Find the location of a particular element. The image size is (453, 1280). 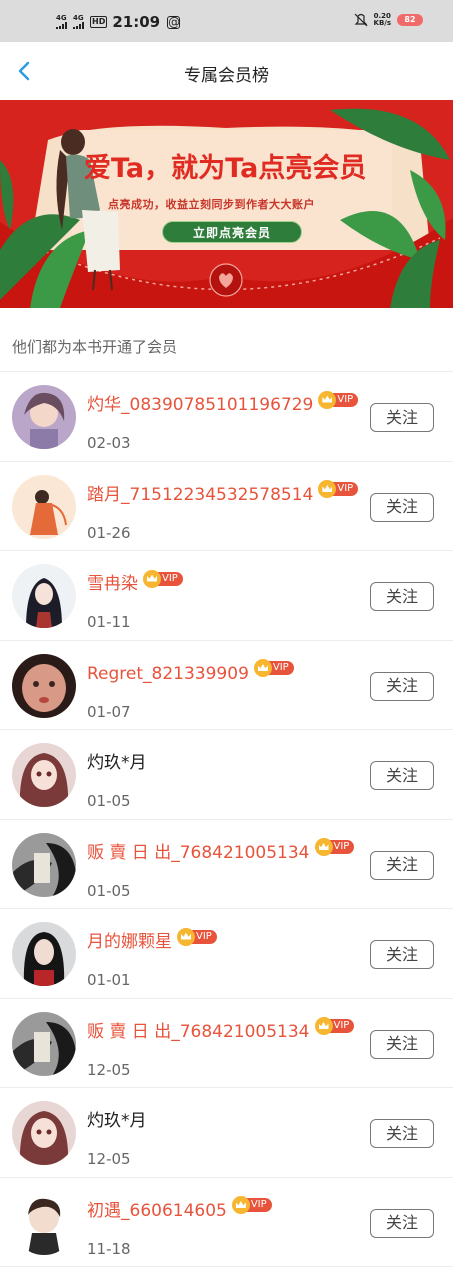

member-row: Regret_821339909 VIP 01-07 关注 is located at coordinates (226, 685).